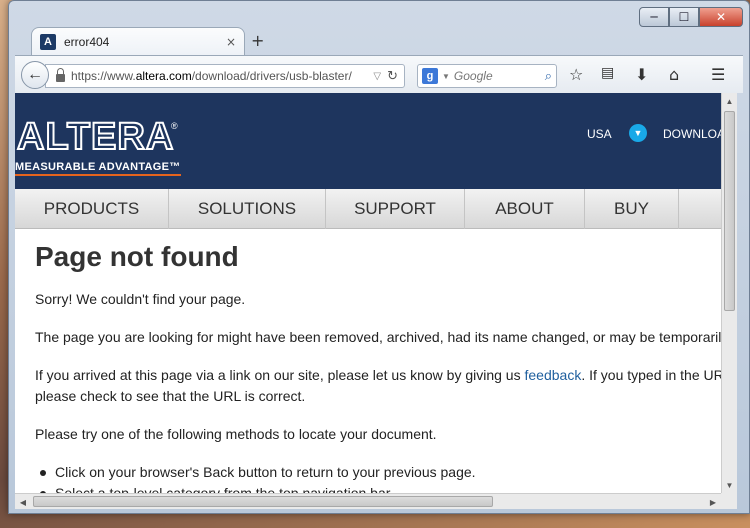  What do you see at coordinates (92, 209) in the screenshot?
I see `nav-products: PRODUCTS` at bounding box center [92, 209].